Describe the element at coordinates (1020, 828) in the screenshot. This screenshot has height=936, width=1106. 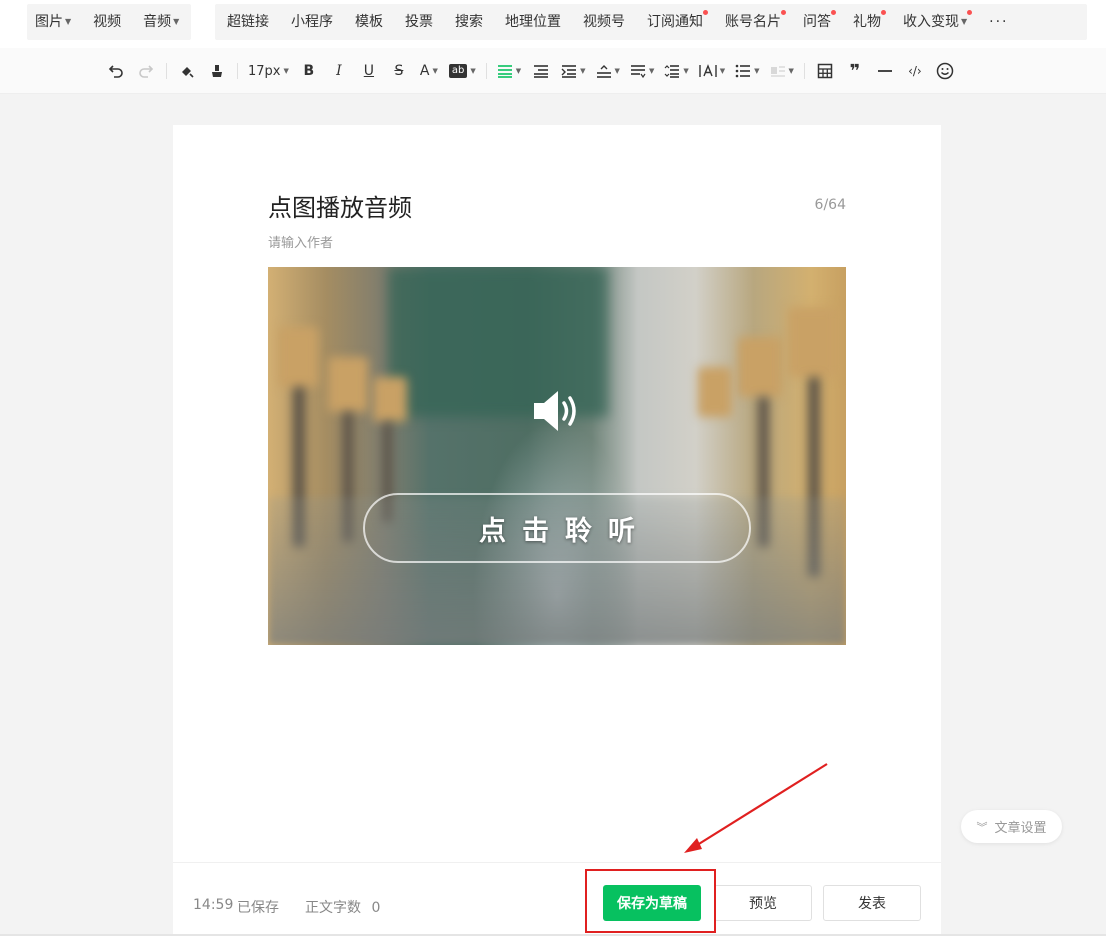
I see `article-settings-label: 文章设置` at that location.